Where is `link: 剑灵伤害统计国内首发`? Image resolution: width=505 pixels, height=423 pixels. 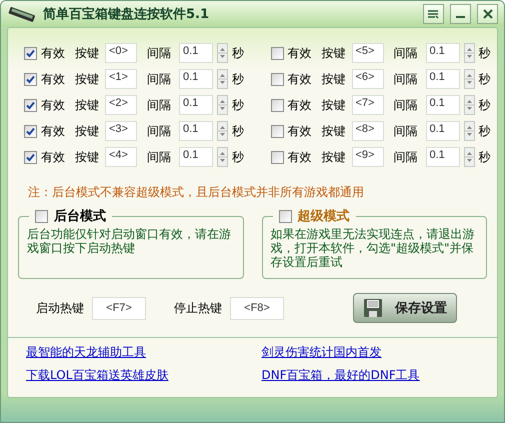
link: 剑灵伤害统计国内首发 is located at coordinates (322, 352).